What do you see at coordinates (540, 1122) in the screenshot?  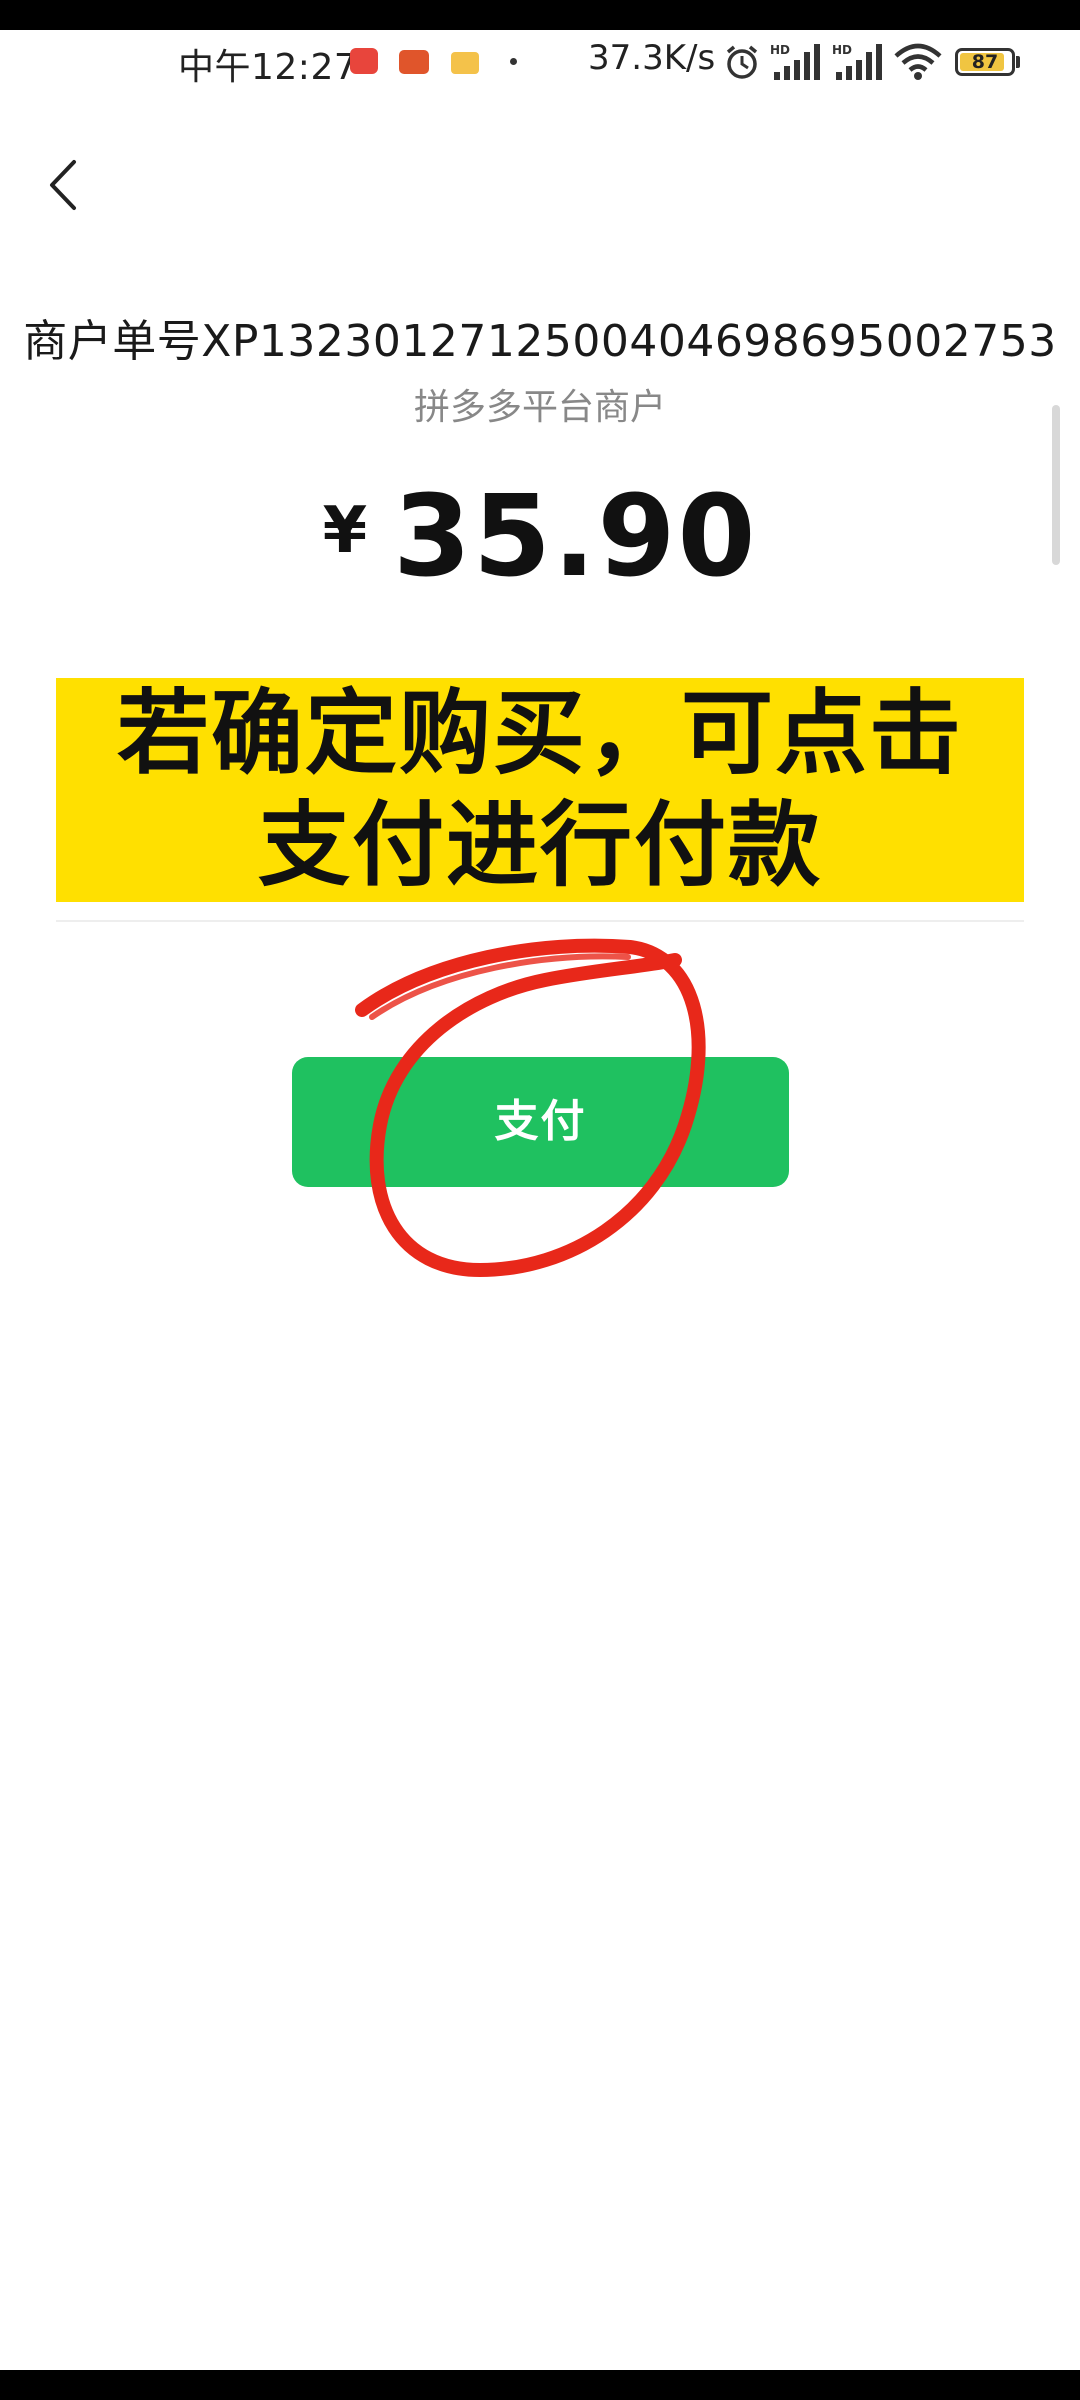 I see `pay-button: 支付` at bounding box center [540, 1122].